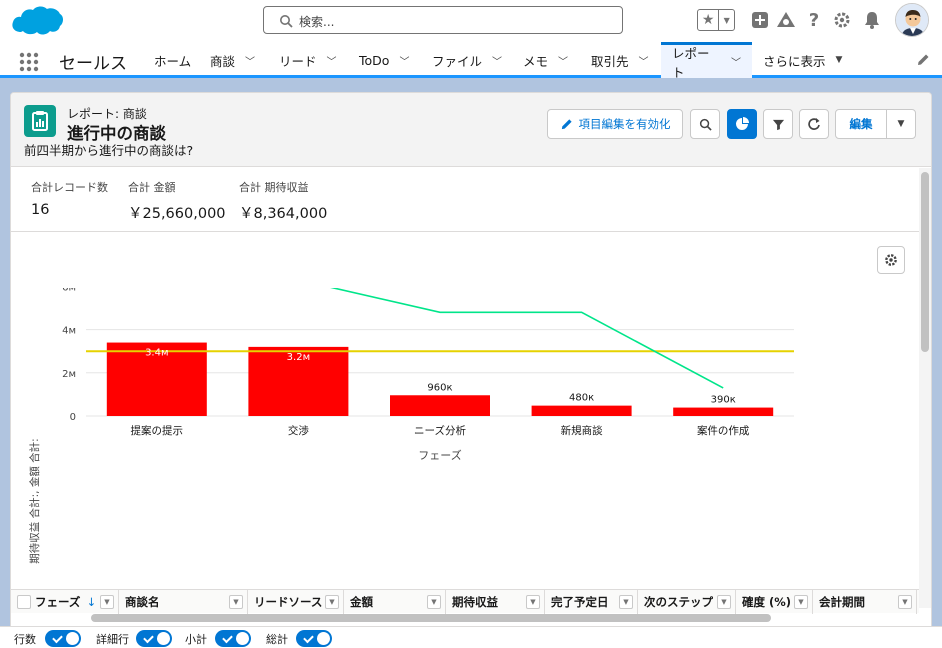 This screenshot has height=648, width=942. I want to click on column-label: 期待収益, so click(475, 602).